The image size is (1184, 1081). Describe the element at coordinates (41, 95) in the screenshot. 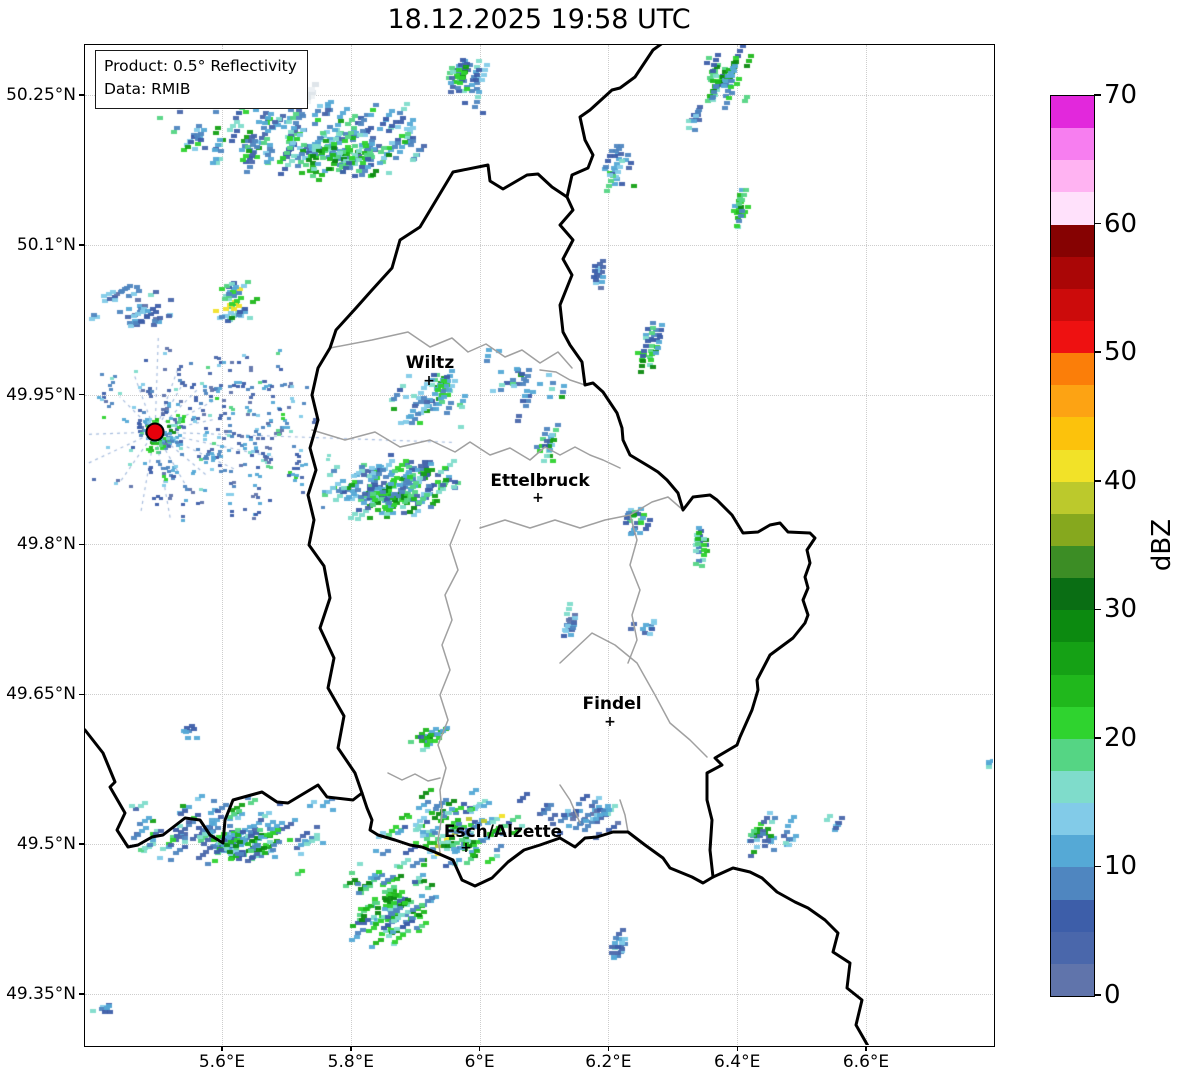

I see `y-axis-tick-label: 50.25°N` at that location.